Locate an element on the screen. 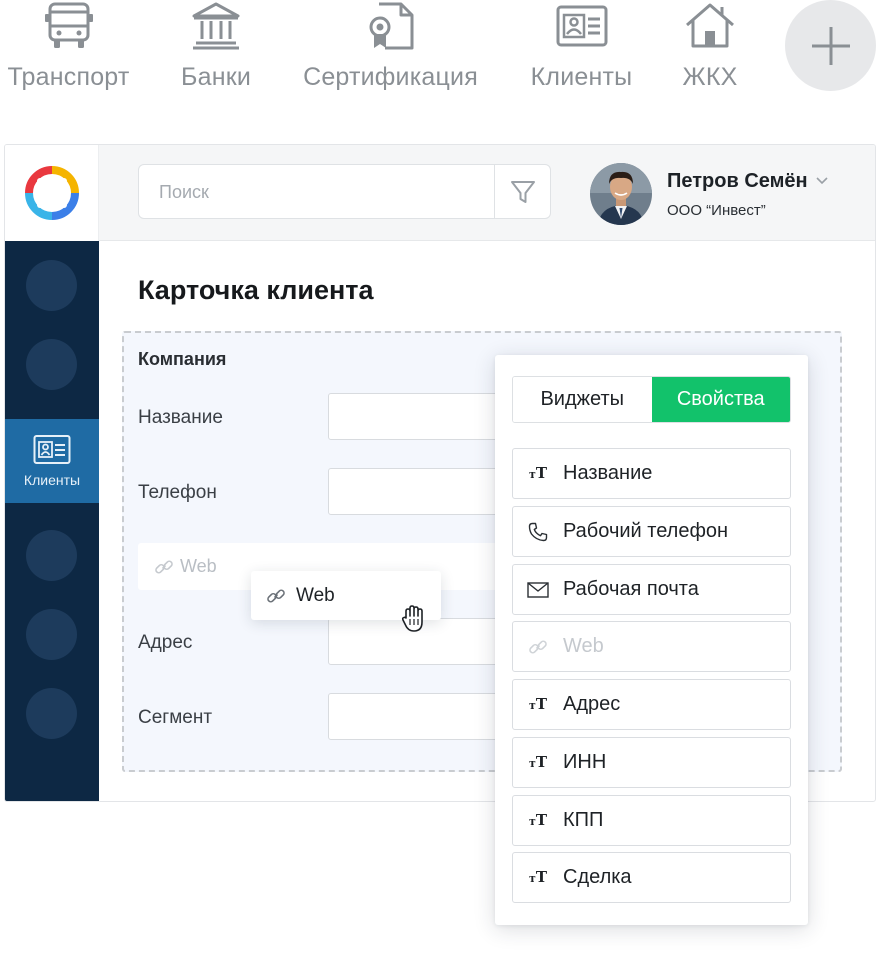 This screenshot has height=961, width=876. search-box: Поиск is located at coordinates (344, 191).